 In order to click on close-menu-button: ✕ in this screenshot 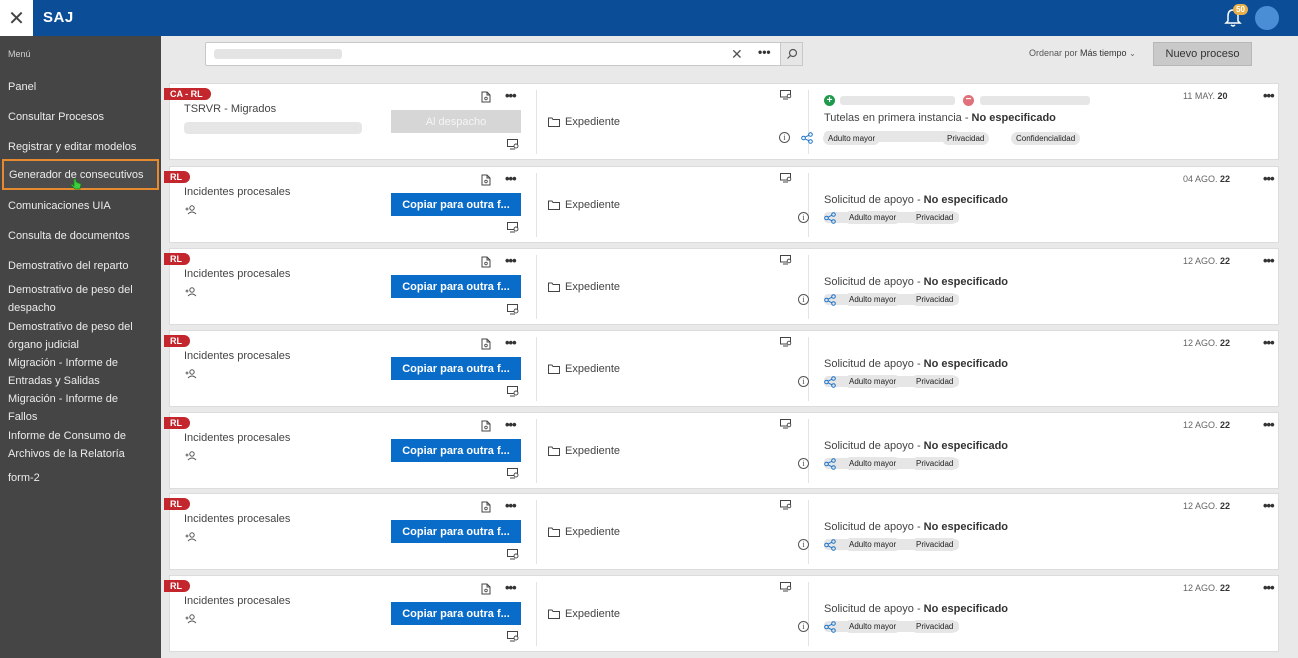, I will do `click(16, 18)`.